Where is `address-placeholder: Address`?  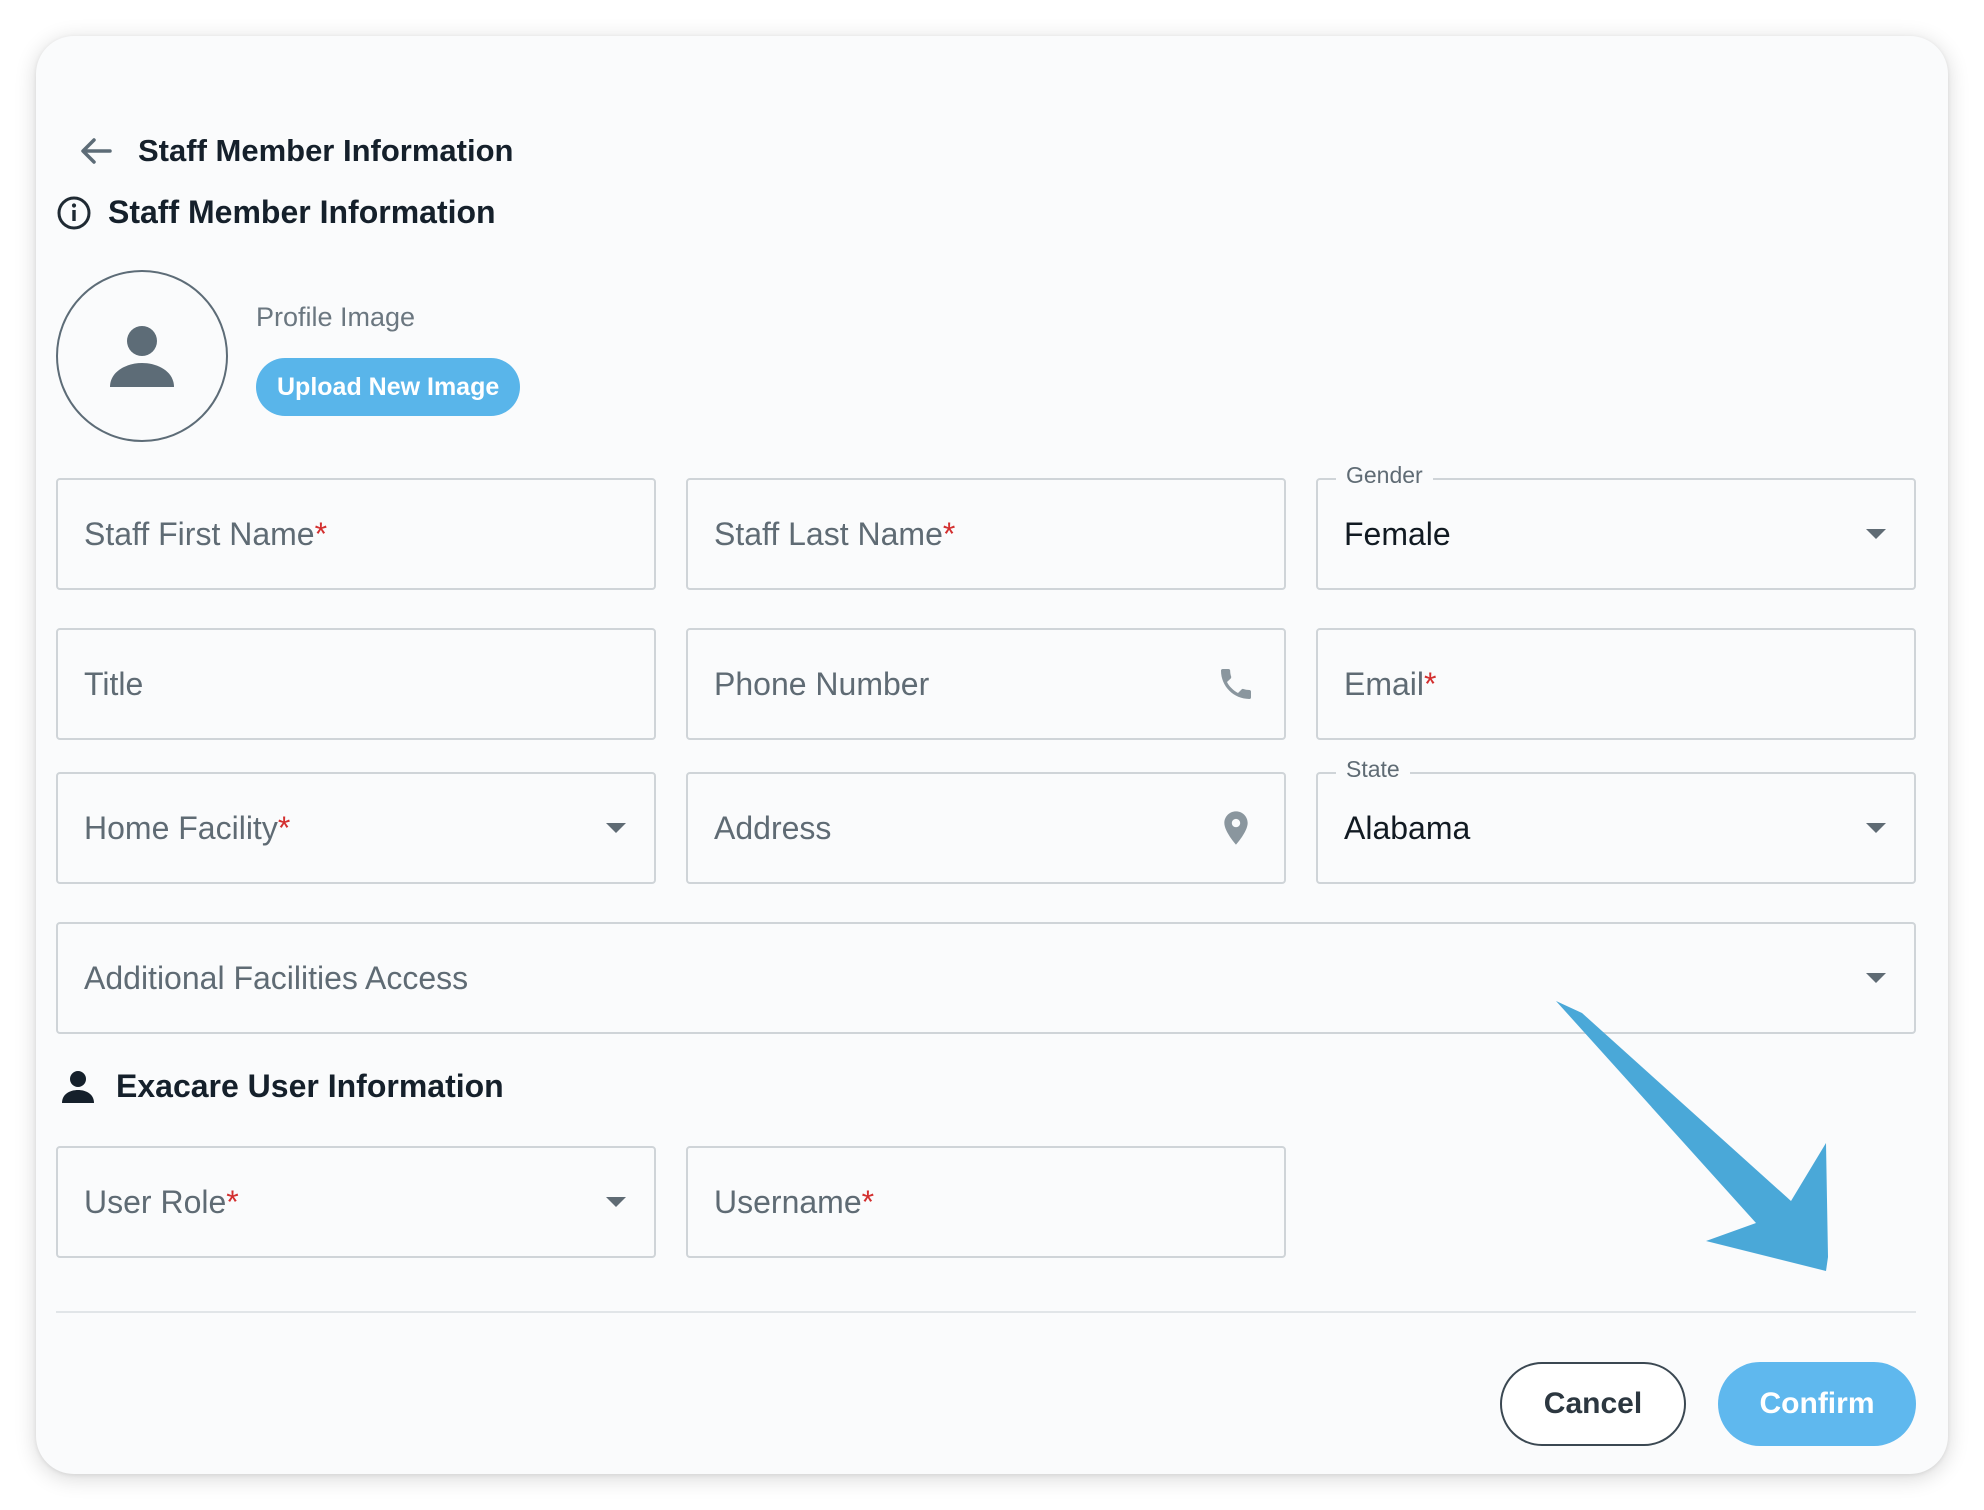
address-placeholder: Address is located at coordinates (773, 827).